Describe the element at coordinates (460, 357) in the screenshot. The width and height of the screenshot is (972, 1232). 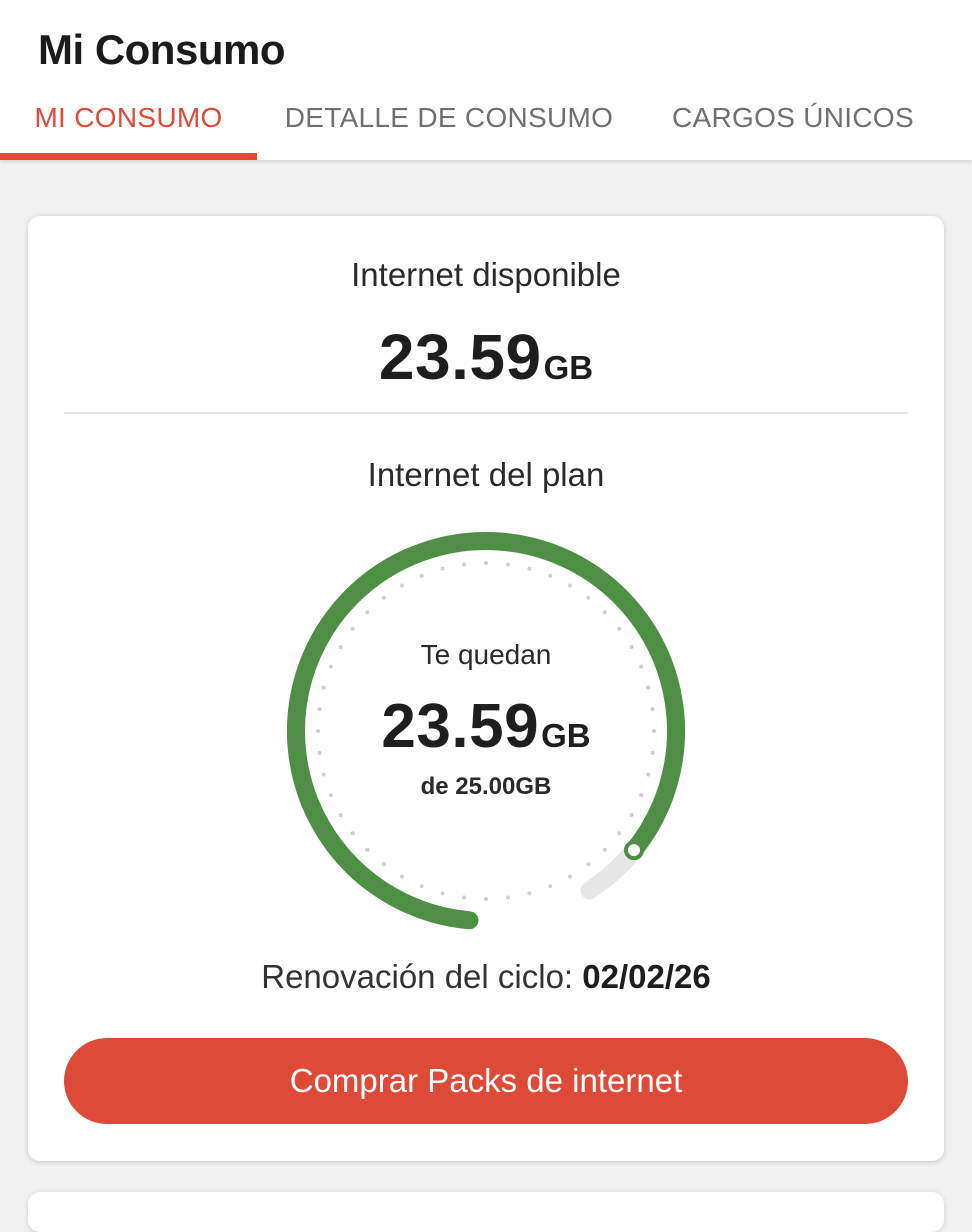
I see `available-amount: 23.59` at that location.